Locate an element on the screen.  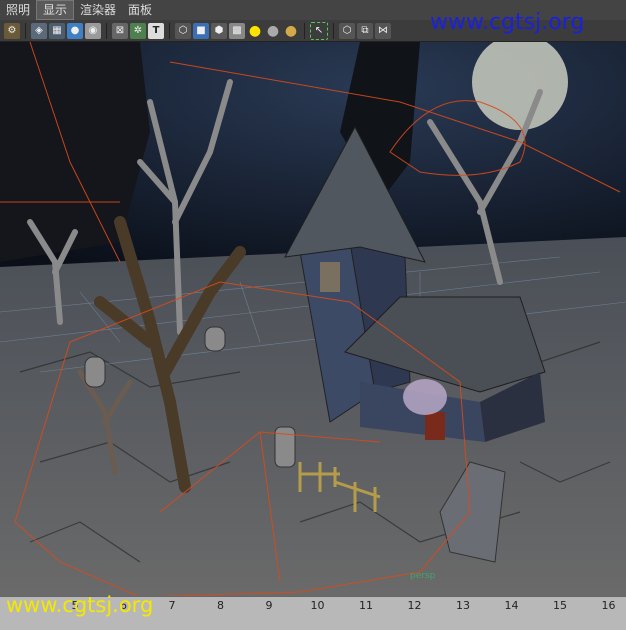
timeline-tick-15: 15 is located at coordinates (560, 605).